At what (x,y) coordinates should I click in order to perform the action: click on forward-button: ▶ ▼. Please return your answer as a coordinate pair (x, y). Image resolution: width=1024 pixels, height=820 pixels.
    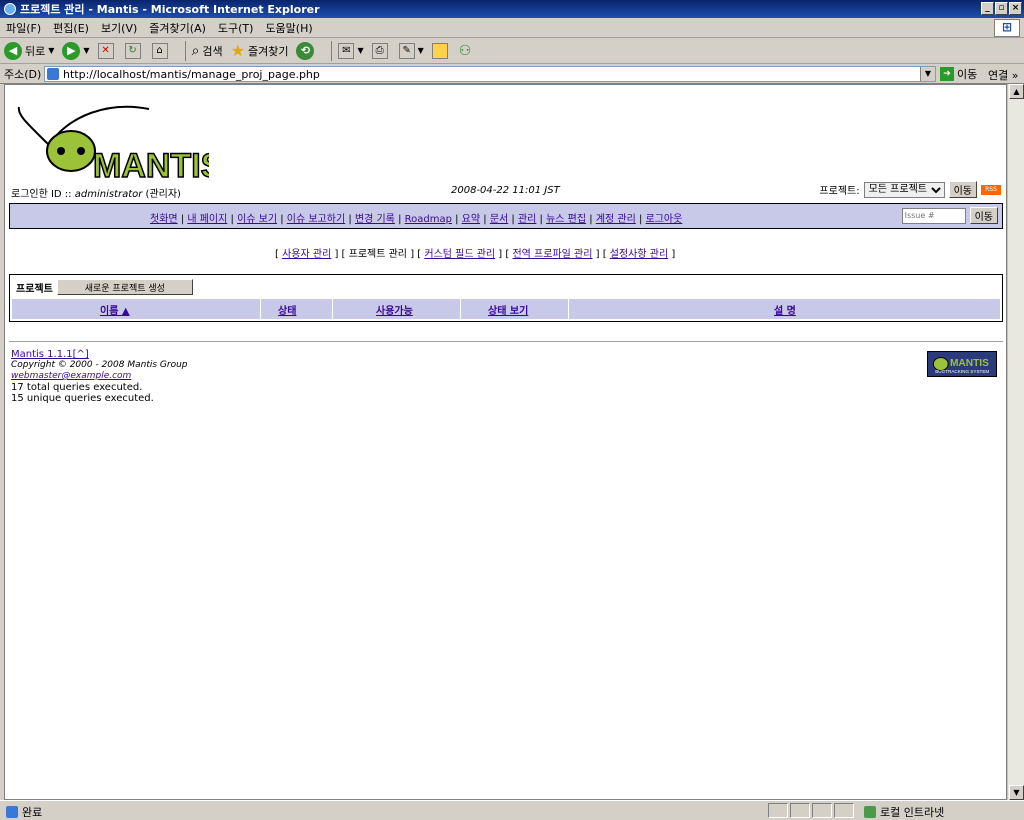
    Looking at the image, I should click on (76, 50).